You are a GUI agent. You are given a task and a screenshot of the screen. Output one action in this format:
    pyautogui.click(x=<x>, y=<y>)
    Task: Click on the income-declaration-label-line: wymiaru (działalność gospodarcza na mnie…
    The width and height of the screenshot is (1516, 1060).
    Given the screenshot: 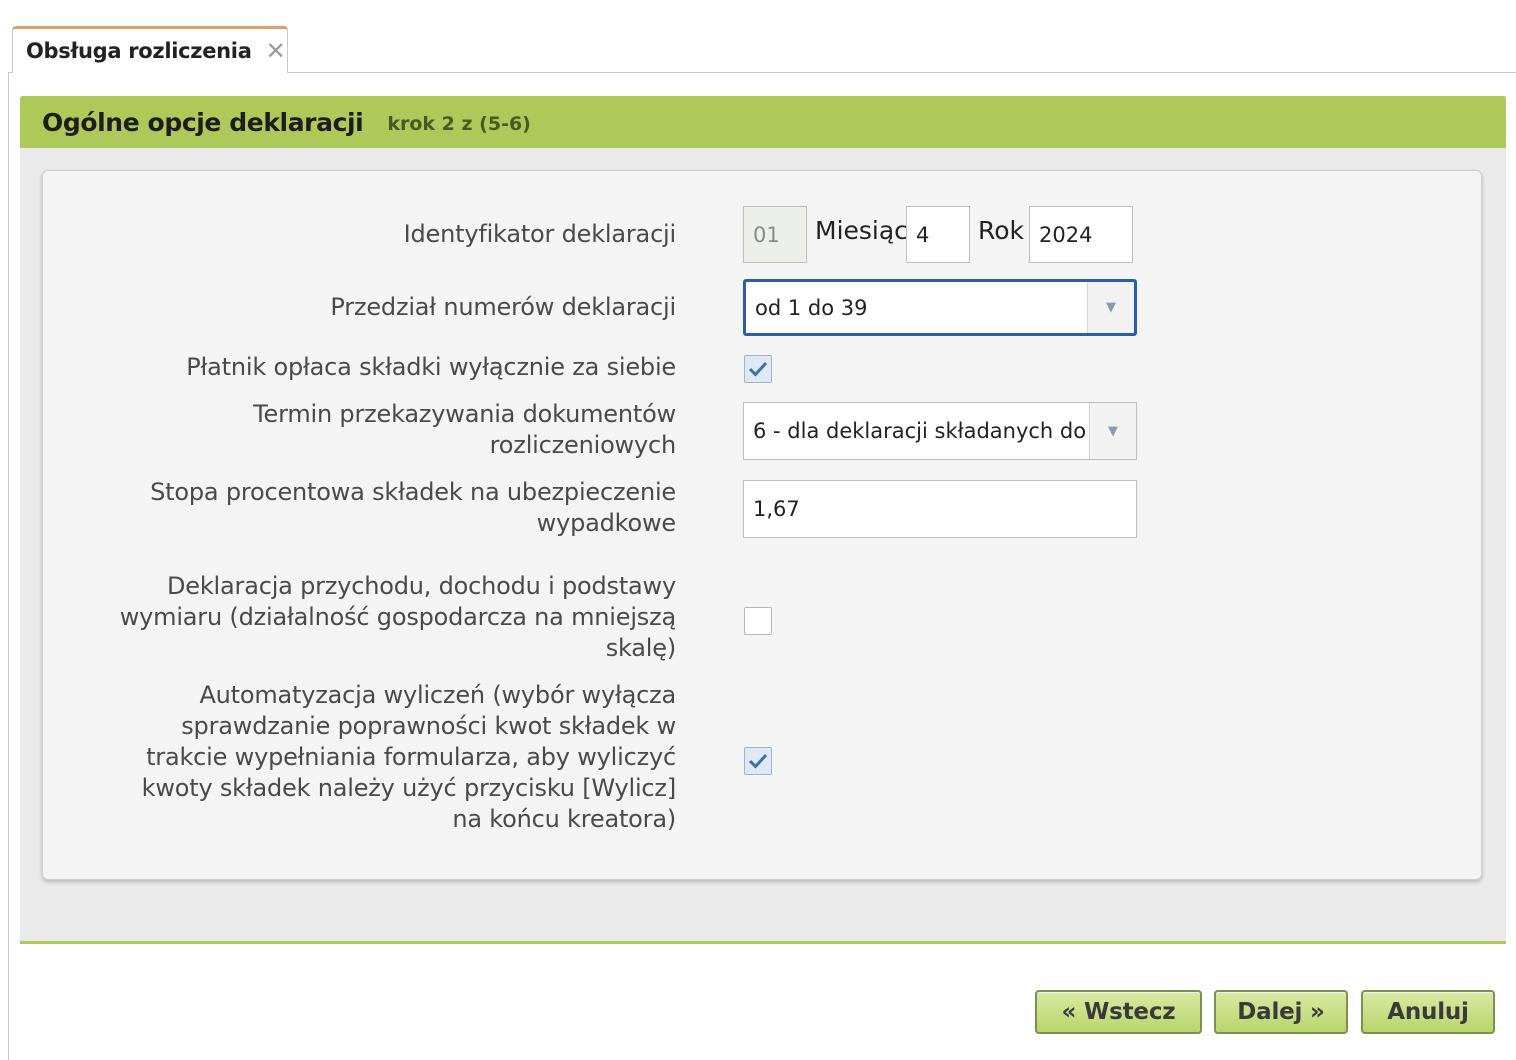 What is the action you would take?
    pyautogui.click(x=397, y=617)
    